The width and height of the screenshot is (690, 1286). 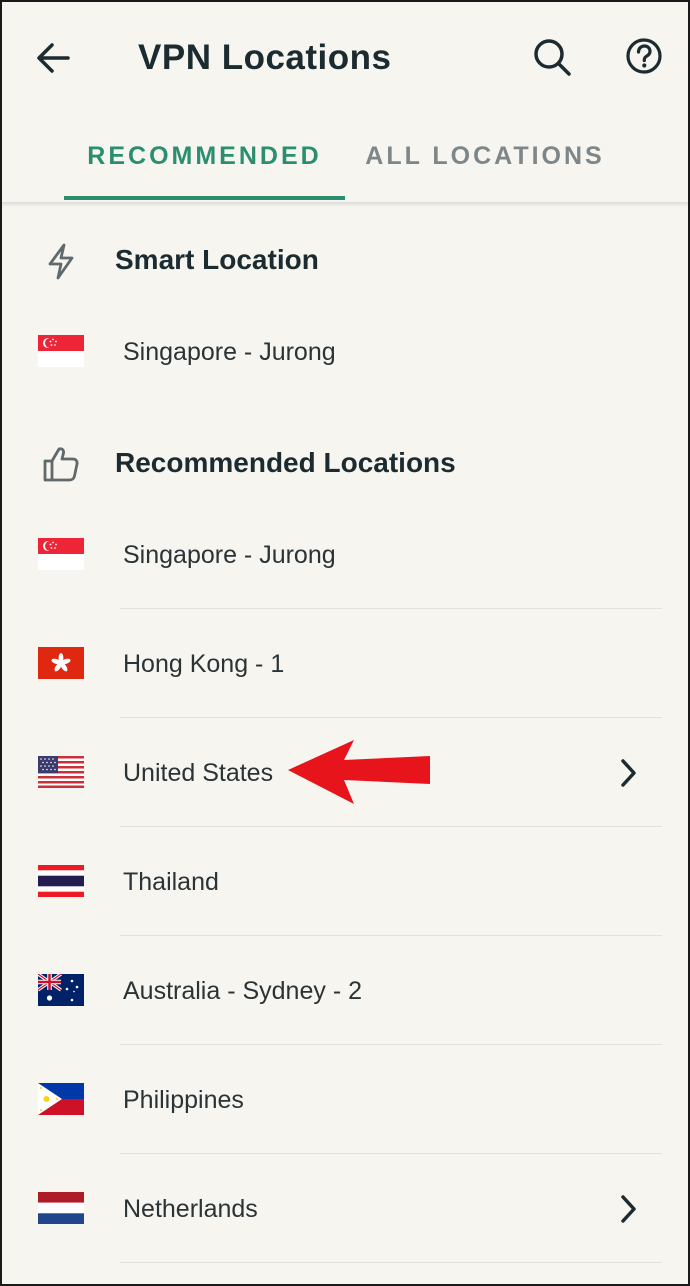 What do you see at coordinates (171, 882) in the screenshot?
I see `location-label: Thailand` at bounding box center [171, 882].